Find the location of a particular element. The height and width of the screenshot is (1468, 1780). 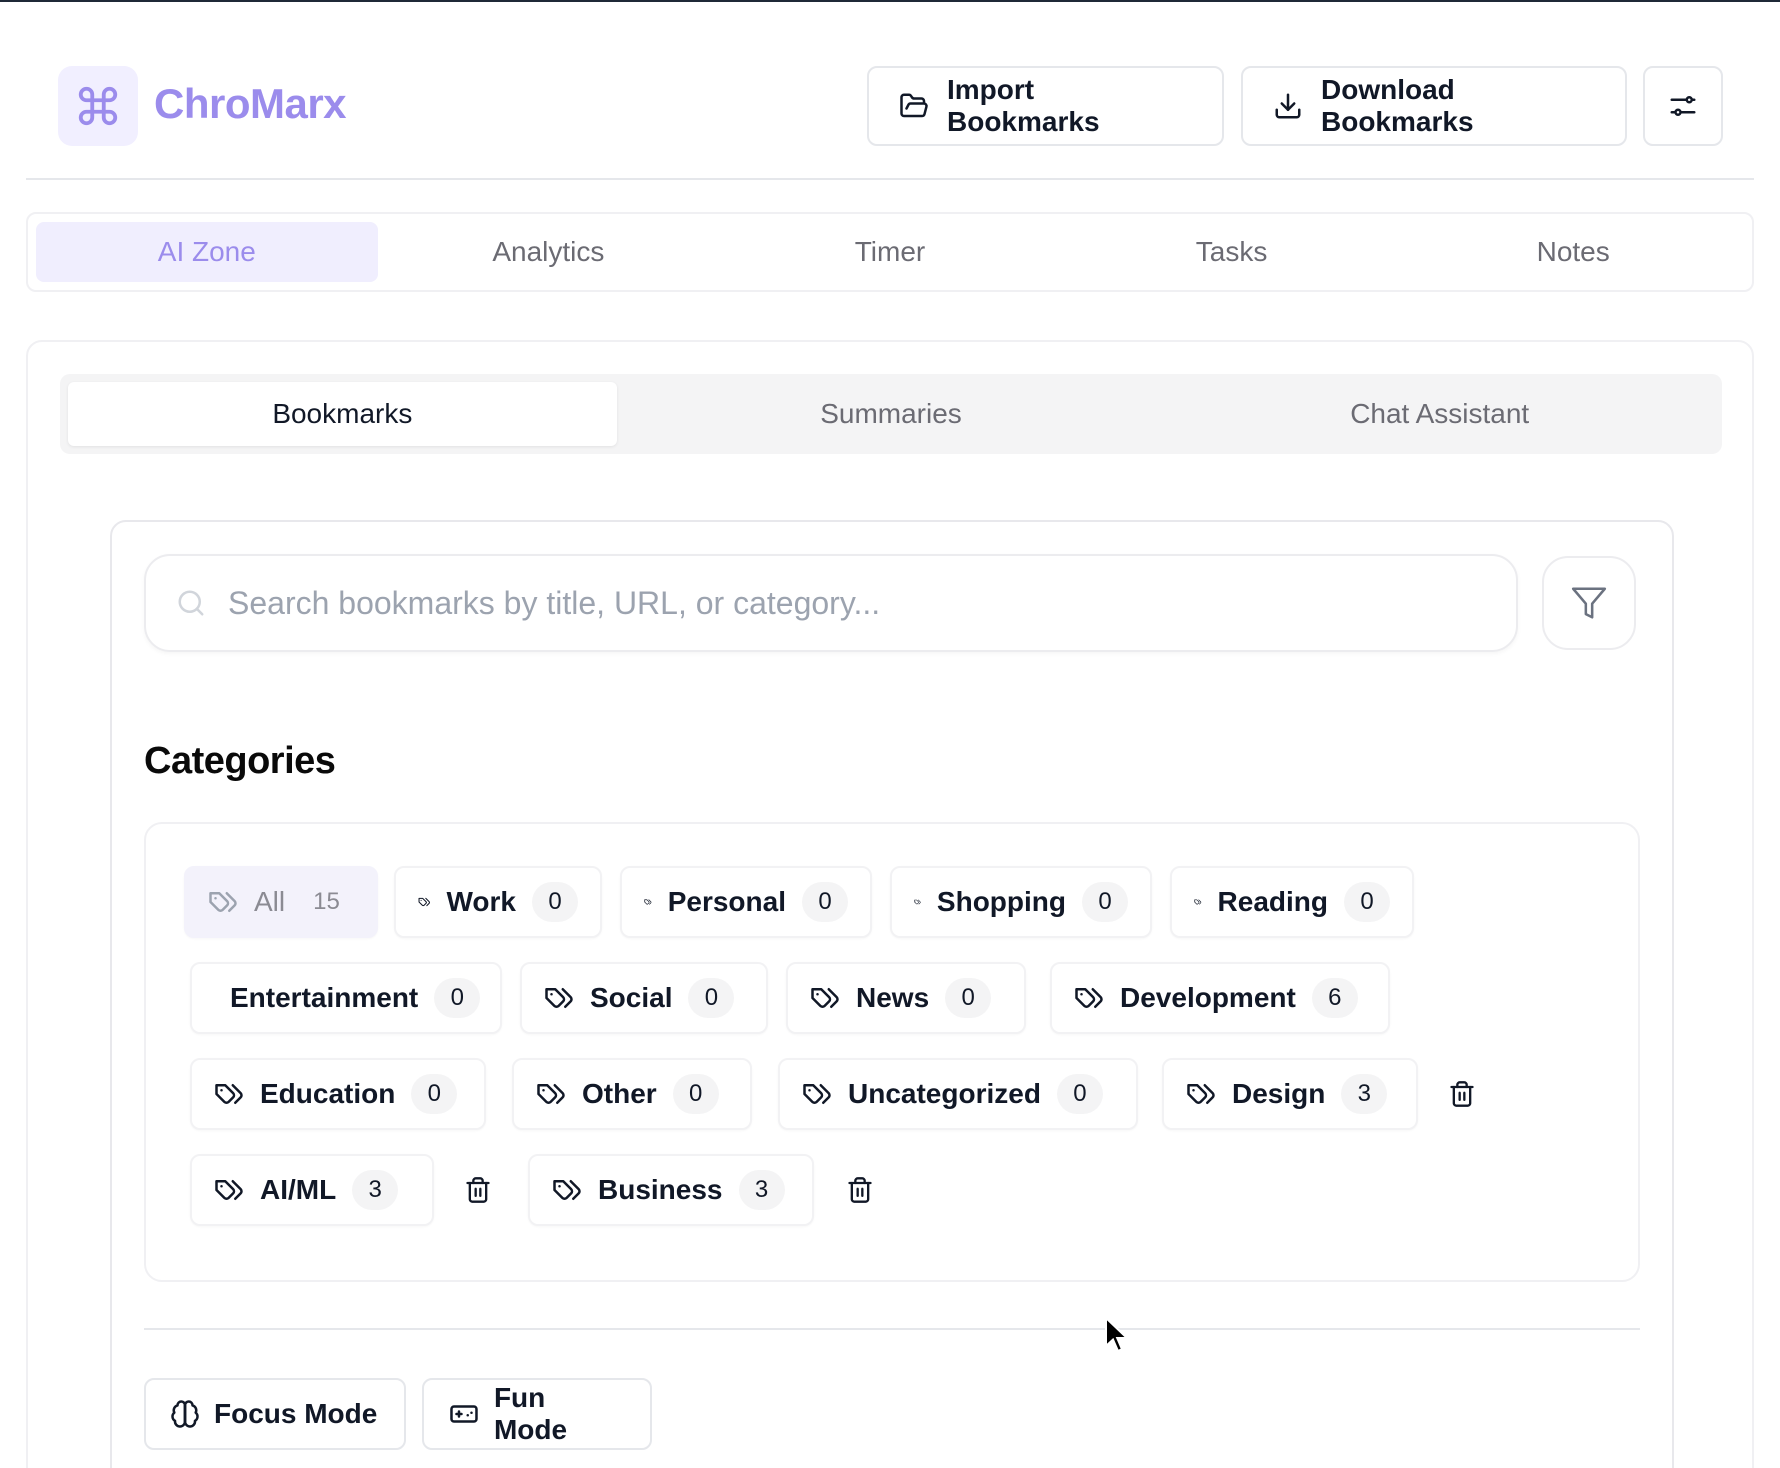

tab-tasks: Tasks is located at coordinates (1232, 252).